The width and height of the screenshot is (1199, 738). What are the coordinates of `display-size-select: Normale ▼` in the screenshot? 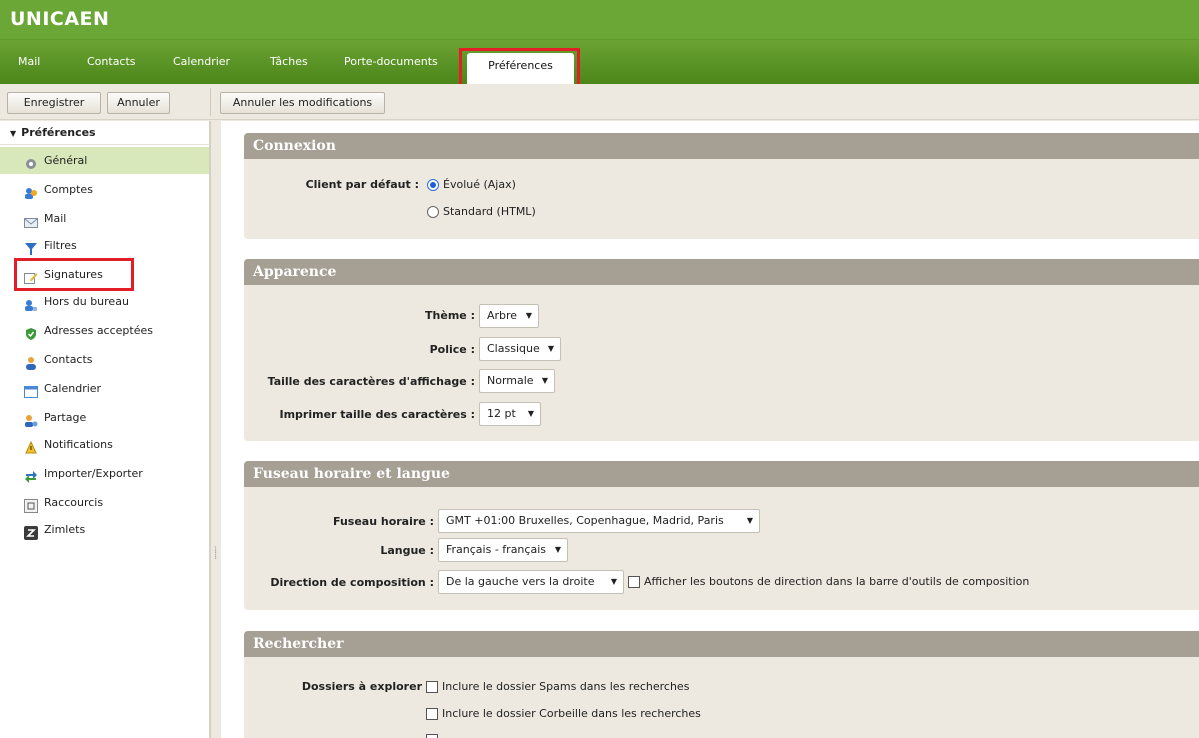 It's located at (517, 381).